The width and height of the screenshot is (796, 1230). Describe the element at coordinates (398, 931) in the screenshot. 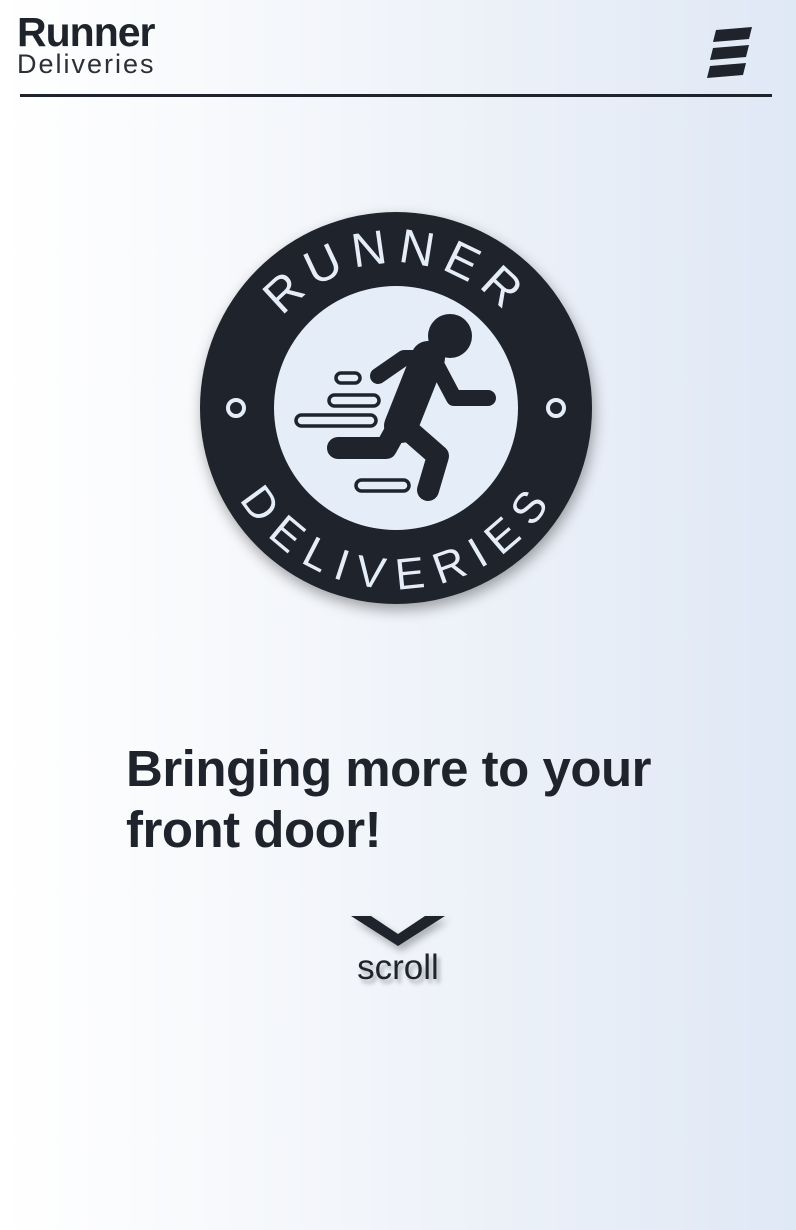

I see `chevron-down-icon` at that location.